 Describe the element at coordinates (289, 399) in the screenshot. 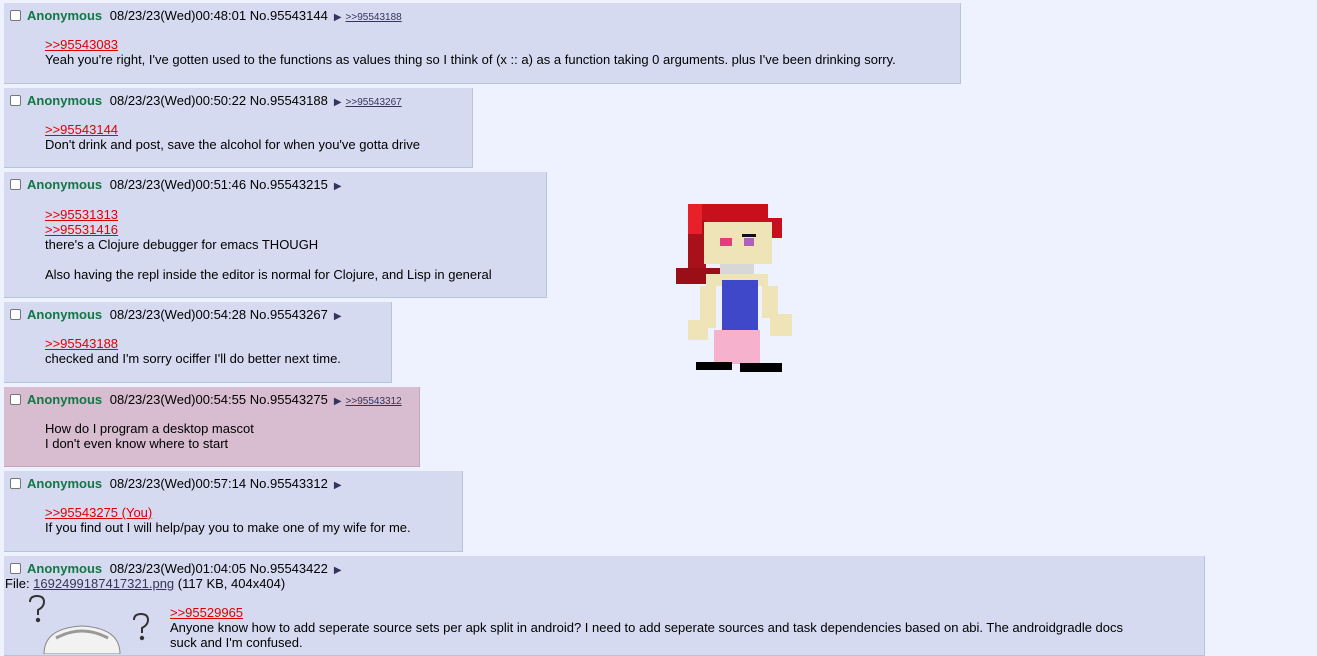

I see `post-number: No.95543275` at that location.